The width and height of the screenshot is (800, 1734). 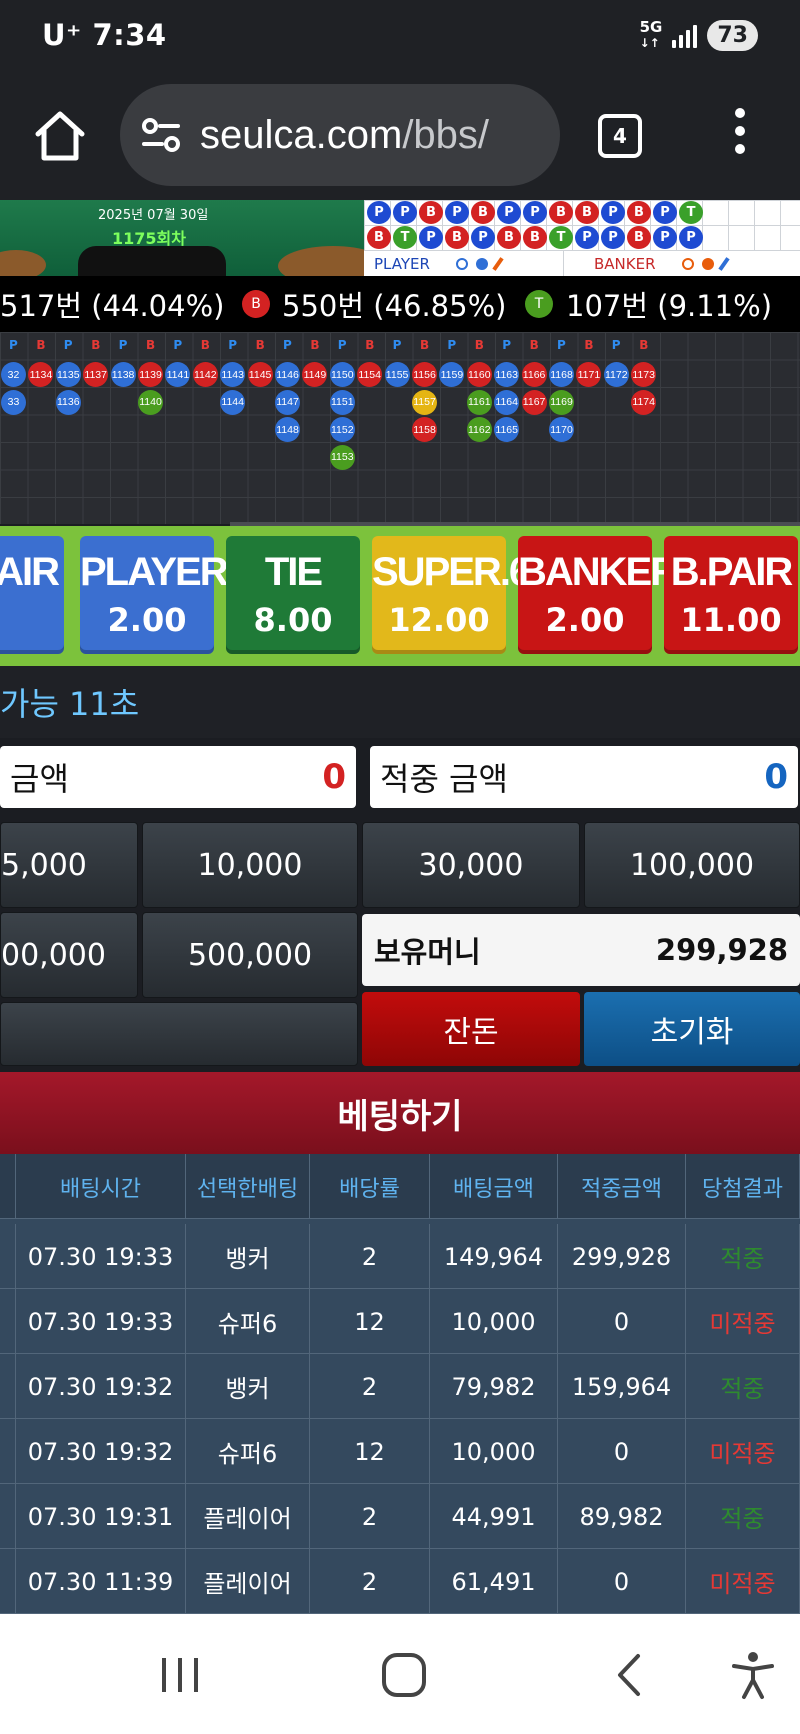 I want to click on status-carrier-time: U⁺ 7:34, so click(x=104, y=35).